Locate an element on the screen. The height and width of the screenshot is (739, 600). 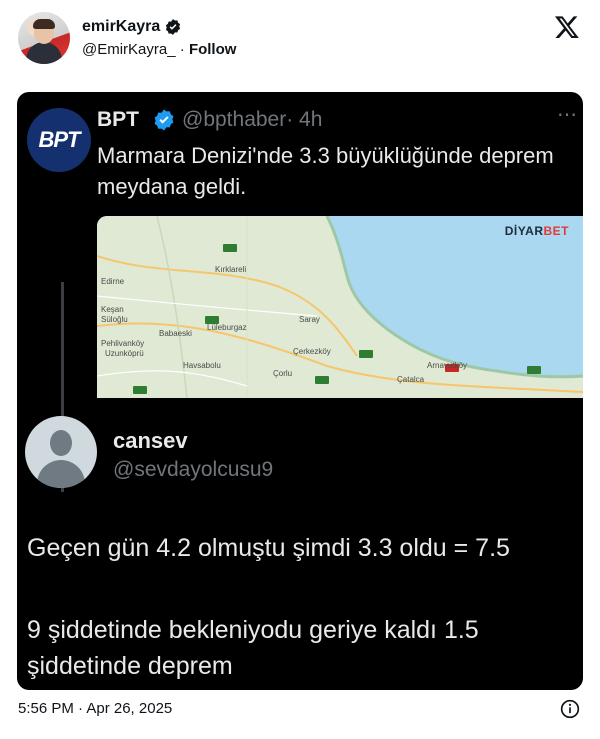
follow-button: Follow is located at coordinates (213, 49).